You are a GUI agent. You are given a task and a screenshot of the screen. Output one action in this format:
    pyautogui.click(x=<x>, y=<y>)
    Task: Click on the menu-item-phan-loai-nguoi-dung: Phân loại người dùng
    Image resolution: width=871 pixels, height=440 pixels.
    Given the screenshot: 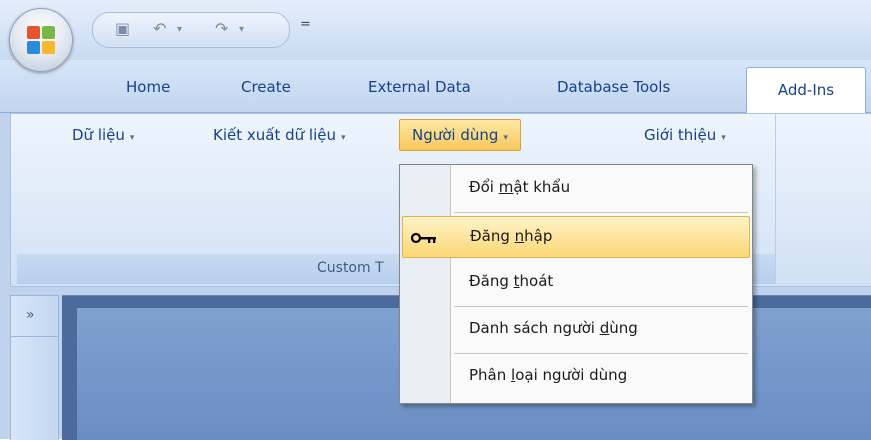 What is the action you would take?
    pyautogui.click(x=576, y=377)
    